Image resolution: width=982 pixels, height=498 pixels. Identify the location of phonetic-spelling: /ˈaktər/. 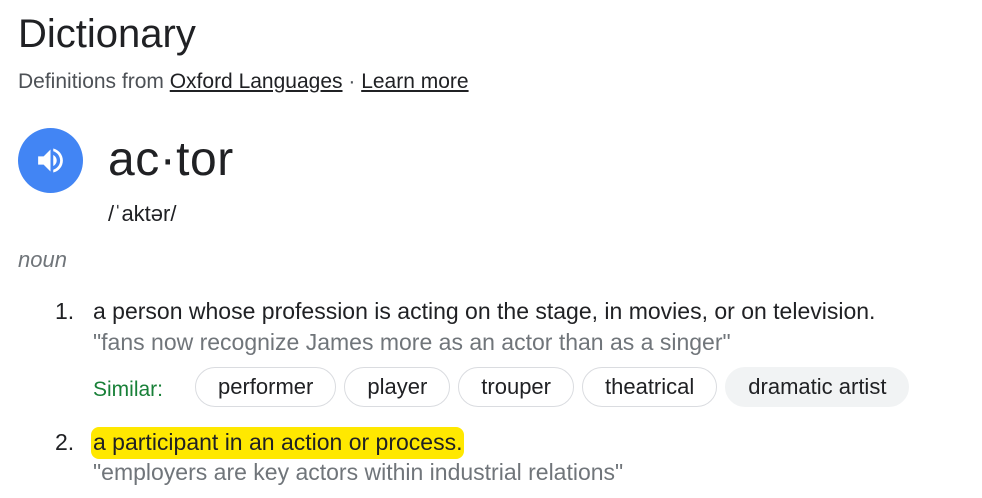
(142, 213).